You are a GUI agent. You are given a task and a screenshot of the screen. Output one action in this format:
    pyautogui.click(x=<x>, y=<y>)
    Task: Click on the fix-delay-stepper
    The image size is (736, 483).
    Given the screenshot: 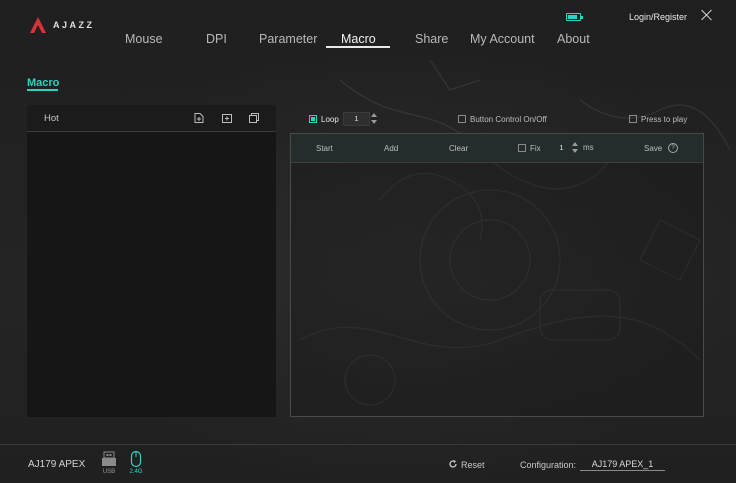 What is the action you would take?
    pyautogui.click(x=575, y=148)
    